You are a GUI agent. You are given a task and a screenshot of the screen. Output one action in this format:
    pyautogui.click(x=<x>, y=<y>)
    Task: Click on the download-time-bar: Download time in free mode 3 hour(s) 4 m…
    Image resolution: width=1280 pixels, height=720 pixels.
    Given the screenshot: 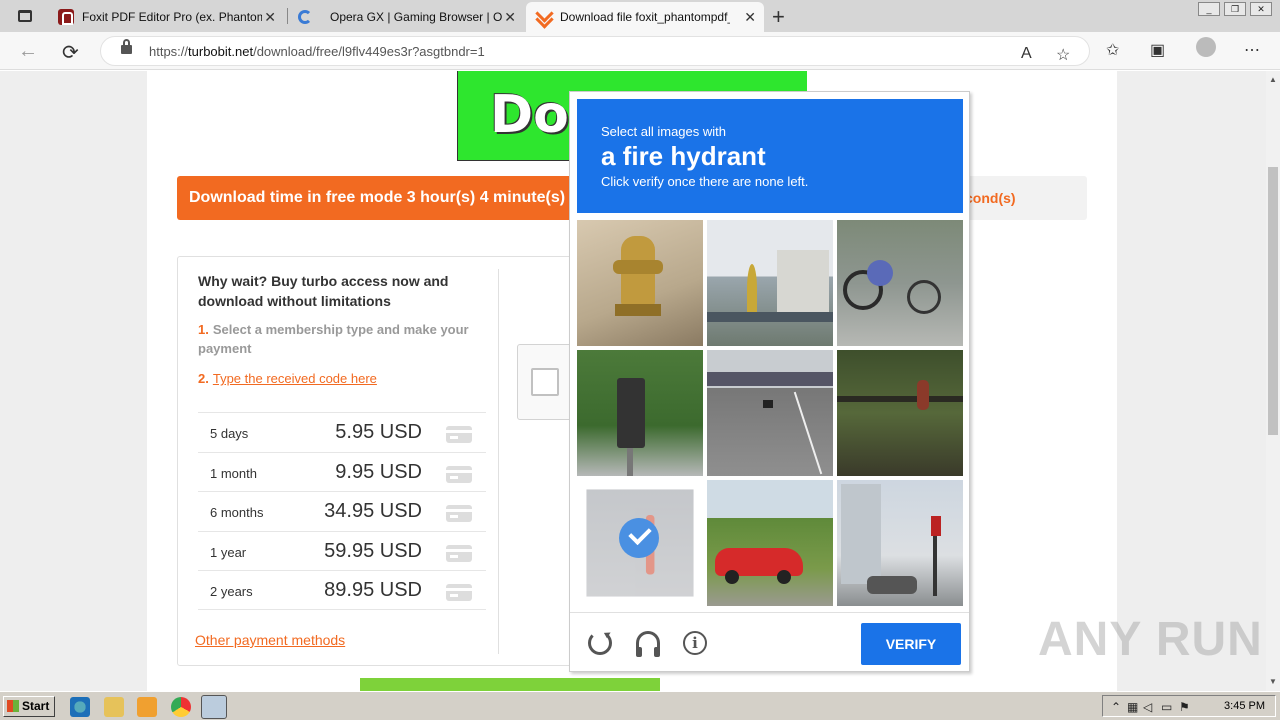 What is the action you would take?
    pyautogui.click(x=387, y=198)
    